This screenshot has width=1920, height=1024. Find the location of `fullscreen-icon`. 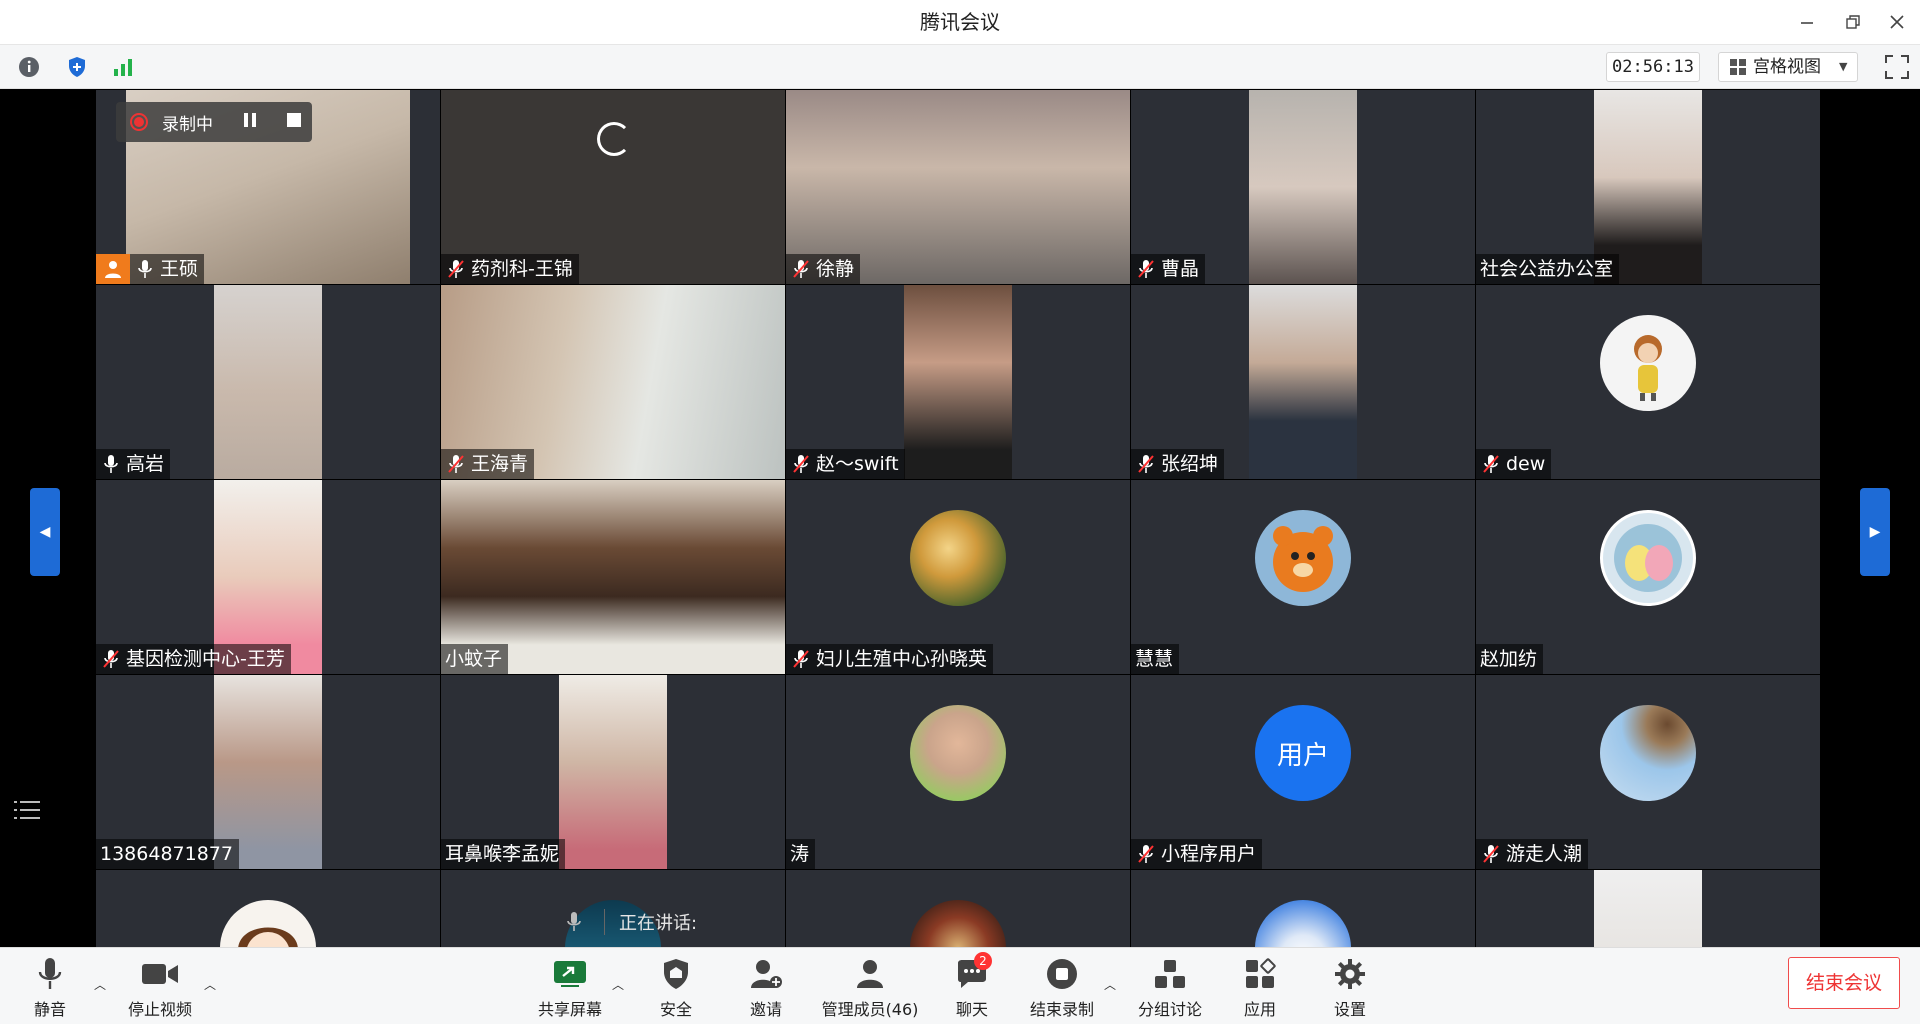

fullscreen-icon is located at coordinates (1897, 67).